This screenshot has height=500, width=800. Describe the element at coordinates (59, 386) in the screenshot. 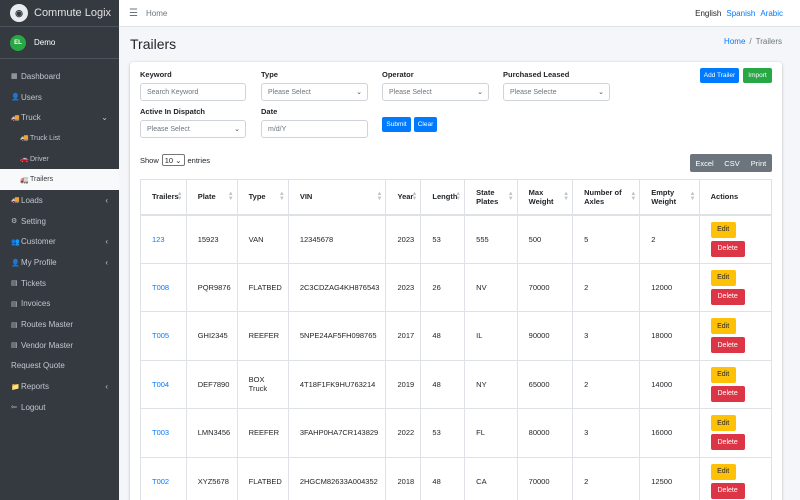

I see `sidebar-item-reports: 📁 Reports ‹` at that location.